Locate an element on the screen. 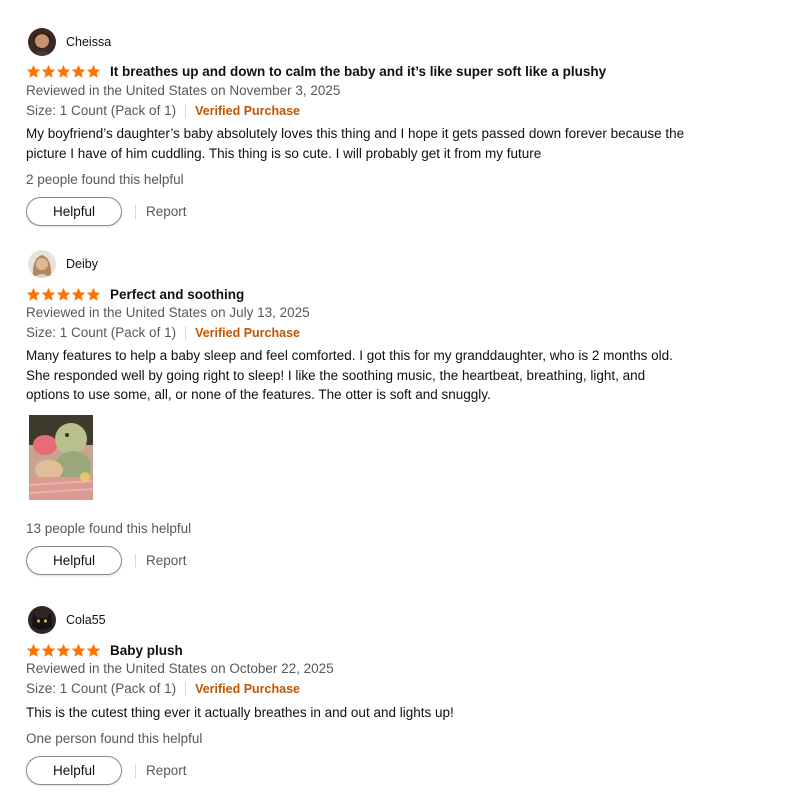  review-title: Perfect and soothing is located at coordinates (177, 294).